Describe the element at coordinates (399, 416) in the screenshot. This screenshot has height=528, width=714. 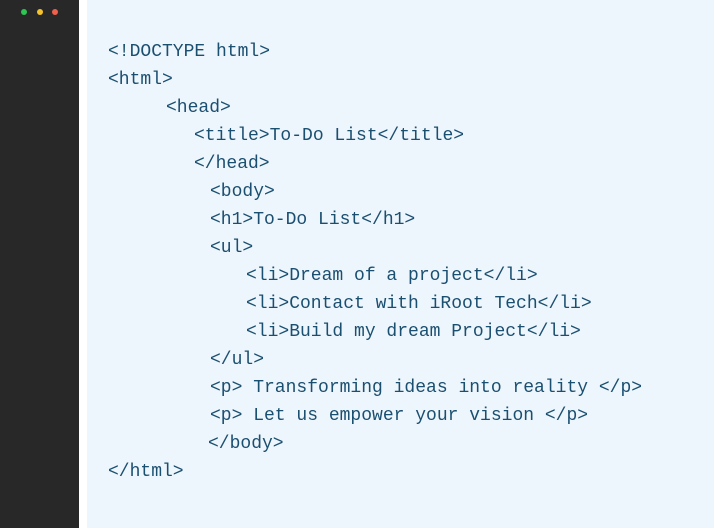
I see `code-line: <p> Let us empower your vision </p>` at that location.